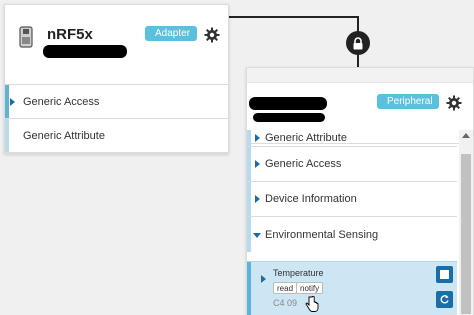 The image size is (474, 315). I want to click on connection-lock-button, so click(358, 43).